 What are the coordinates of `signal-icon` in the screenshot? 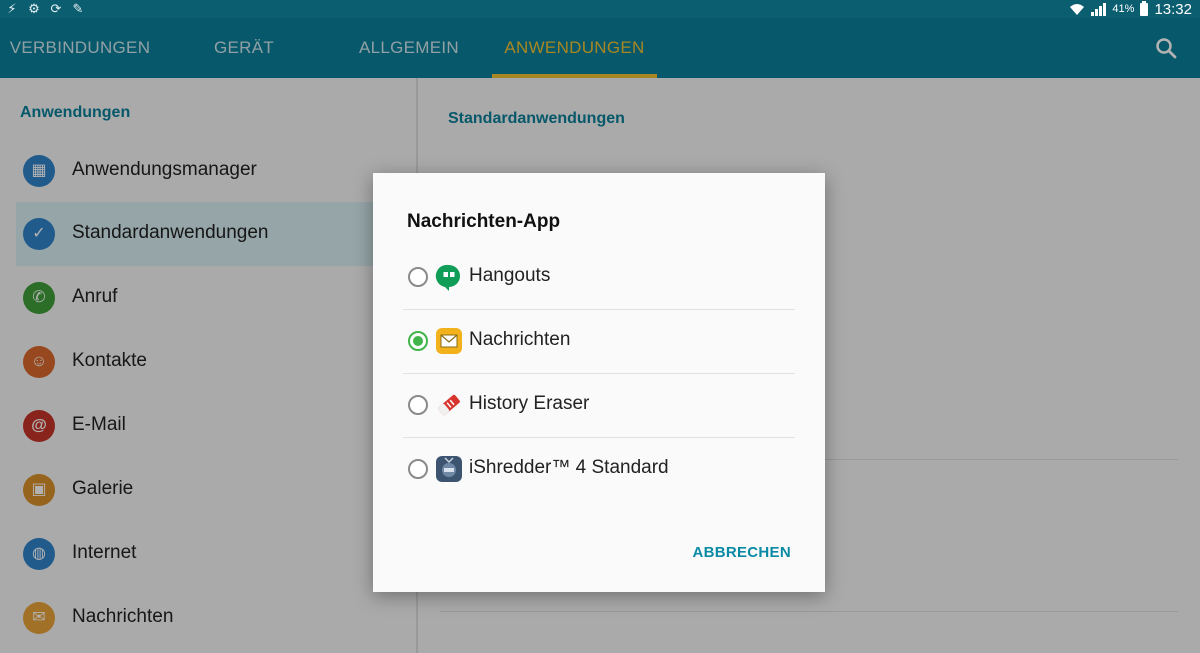 It's located at (1099, 9).